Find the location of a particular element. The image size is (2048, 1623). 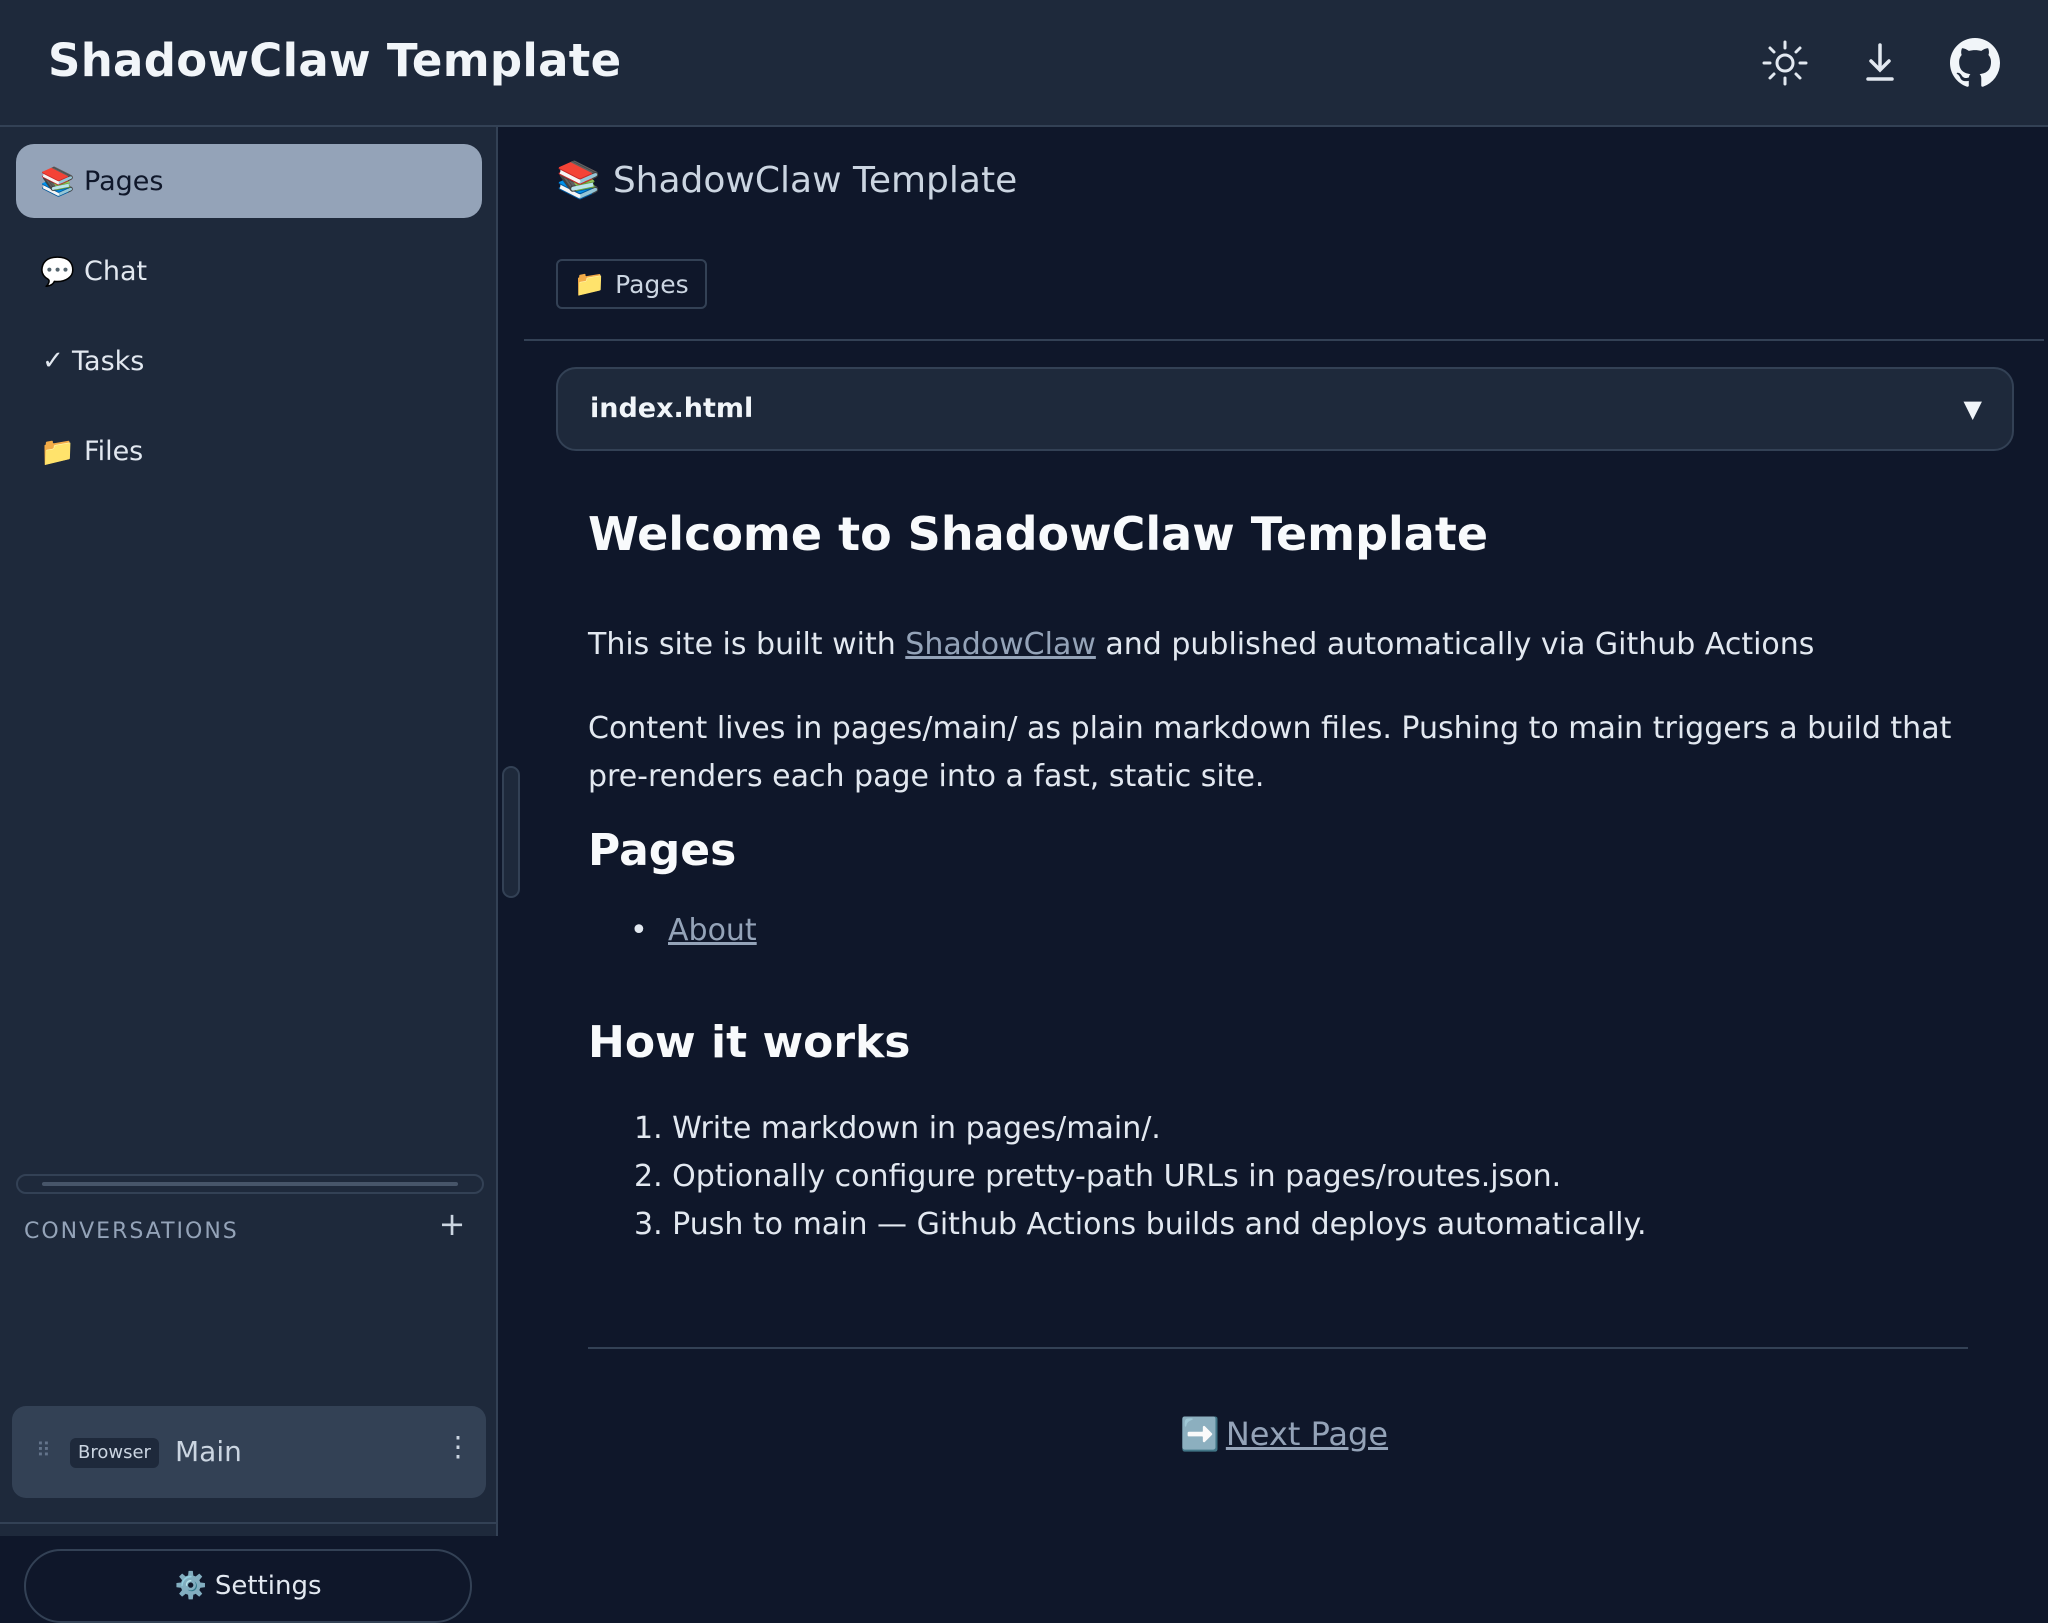

sidebar-item-label: Files is located at coordinates (114, 451).